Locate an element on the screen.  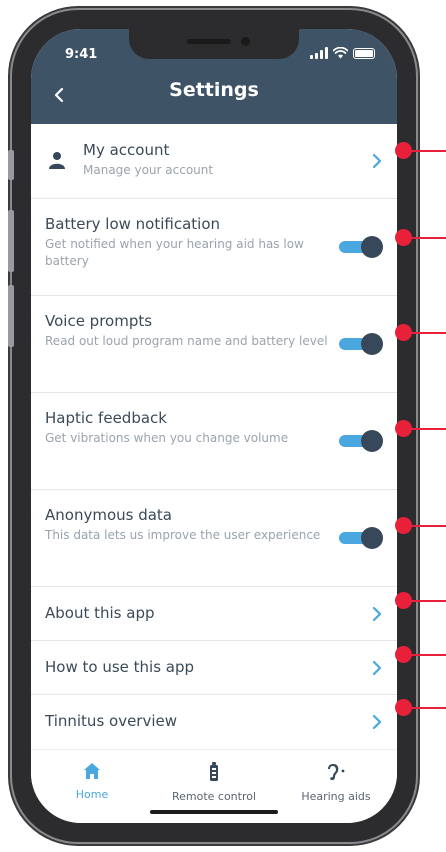
voice-prompts-toggle is located at coordinates (361, 344).